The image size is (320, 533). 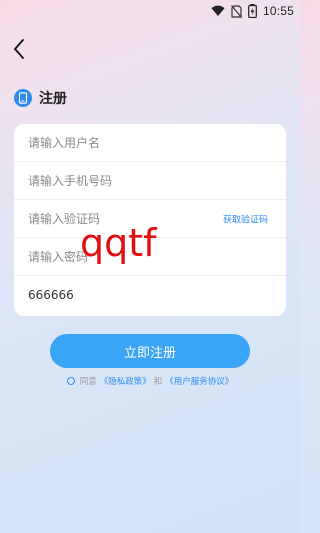 I want to click on page-title: 注册, so click(x=53, y=99).